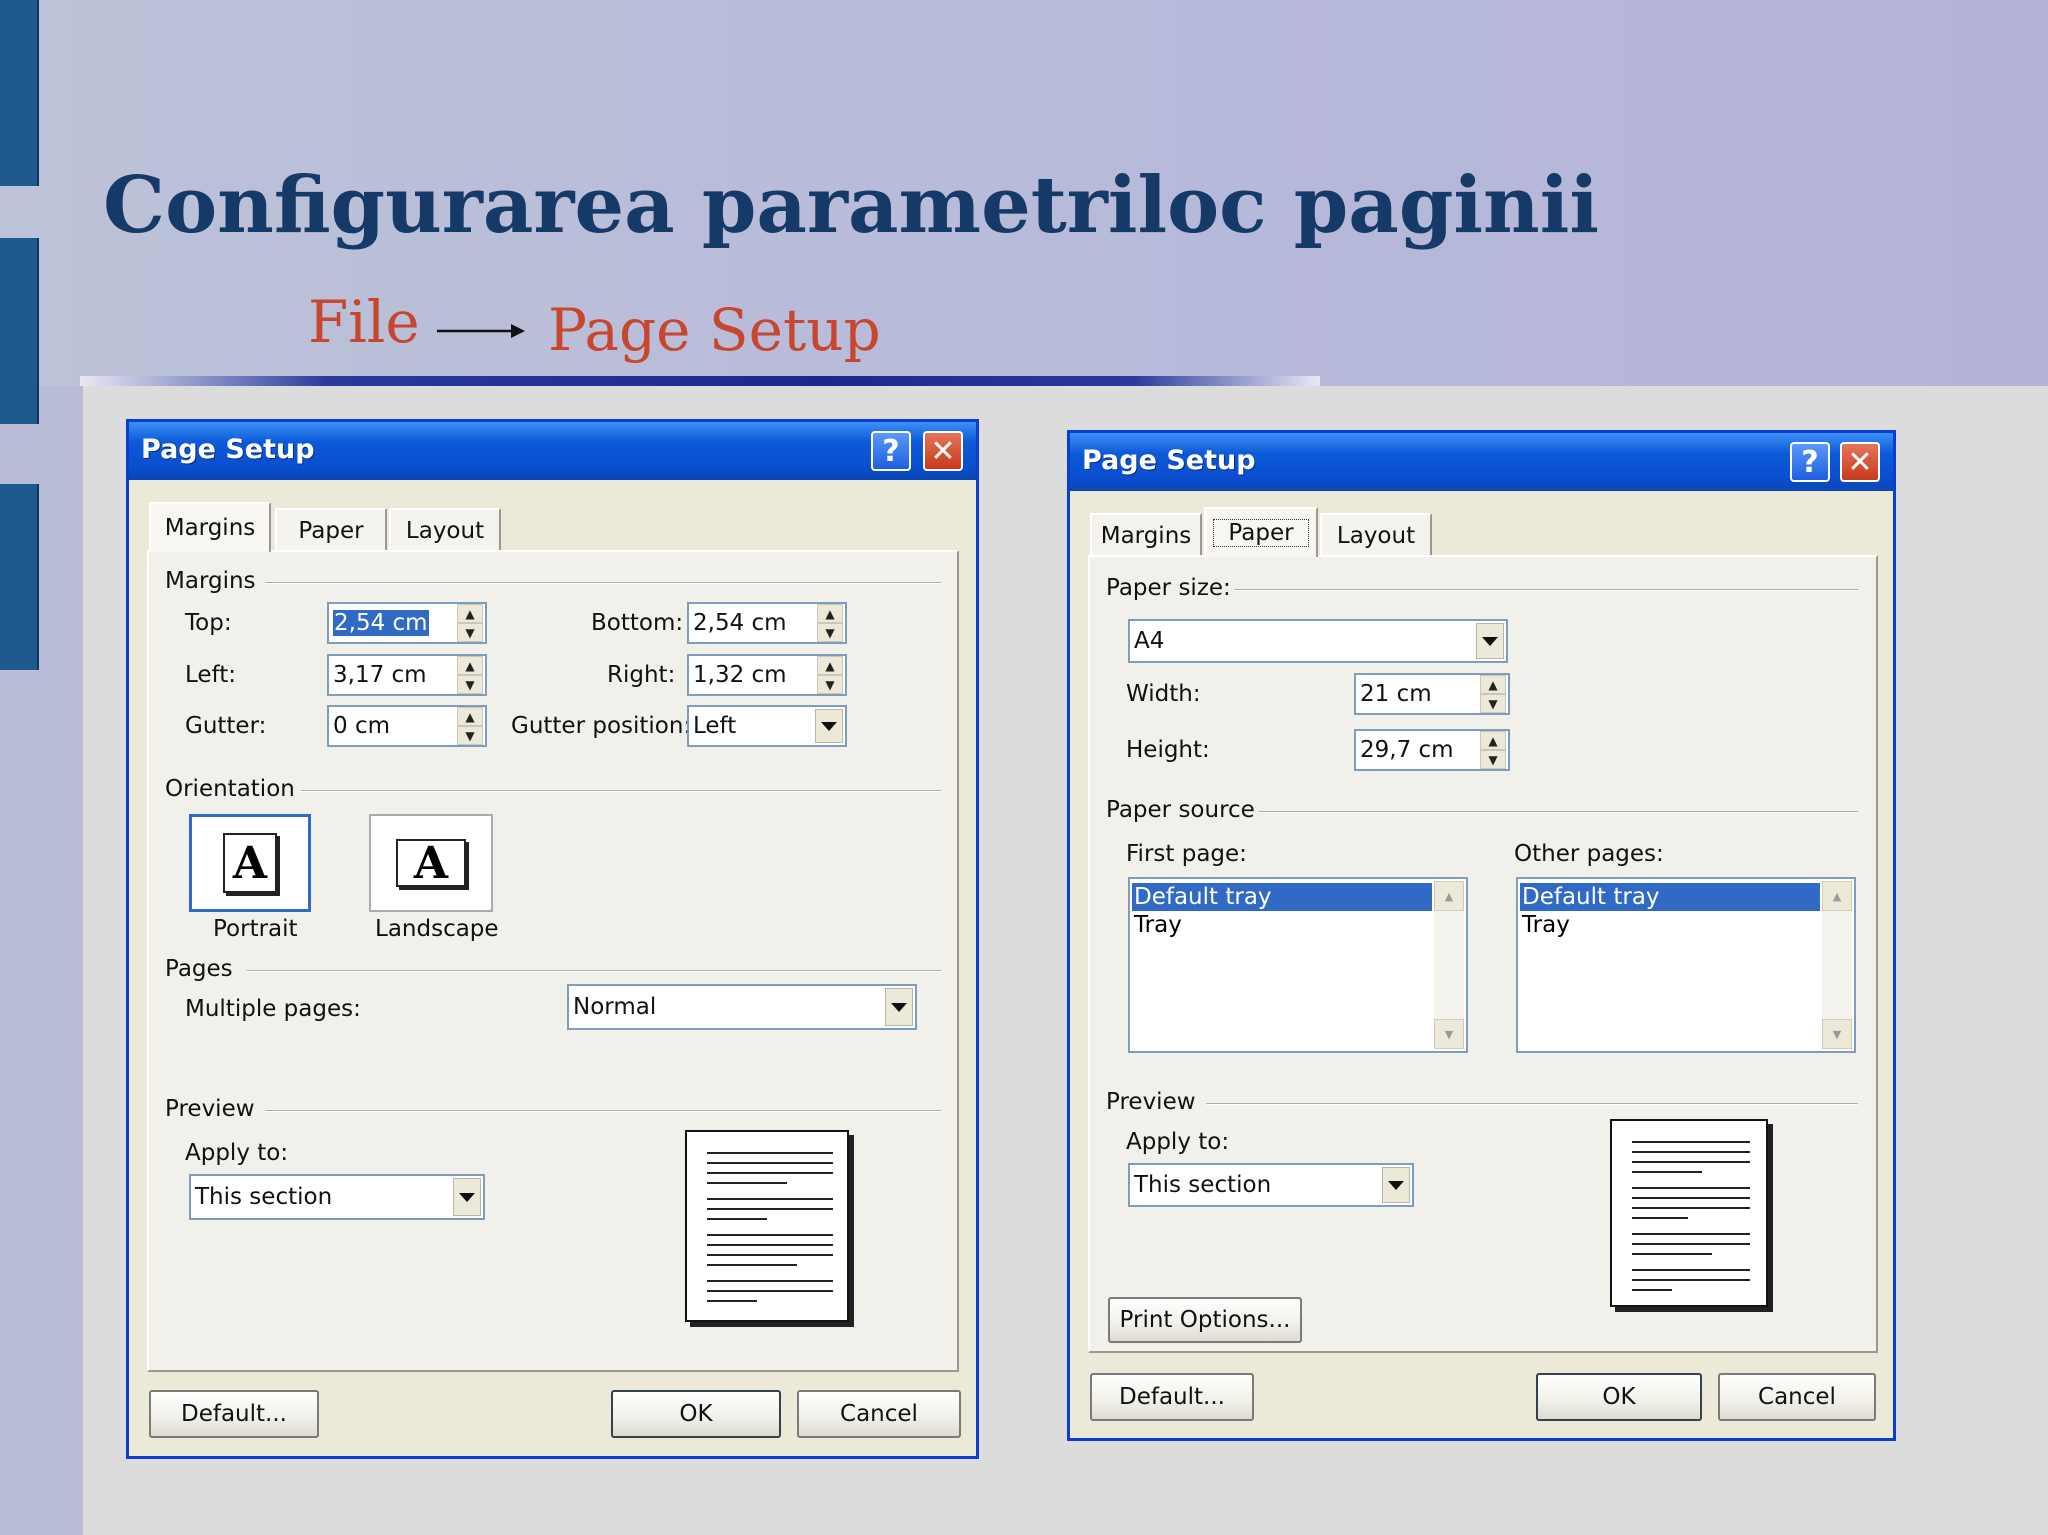 Image resolution: width=2048 pixels, height=1535 pixels. I want to click on top-margin-spinner: ▲ ▼, so click(470, 623).